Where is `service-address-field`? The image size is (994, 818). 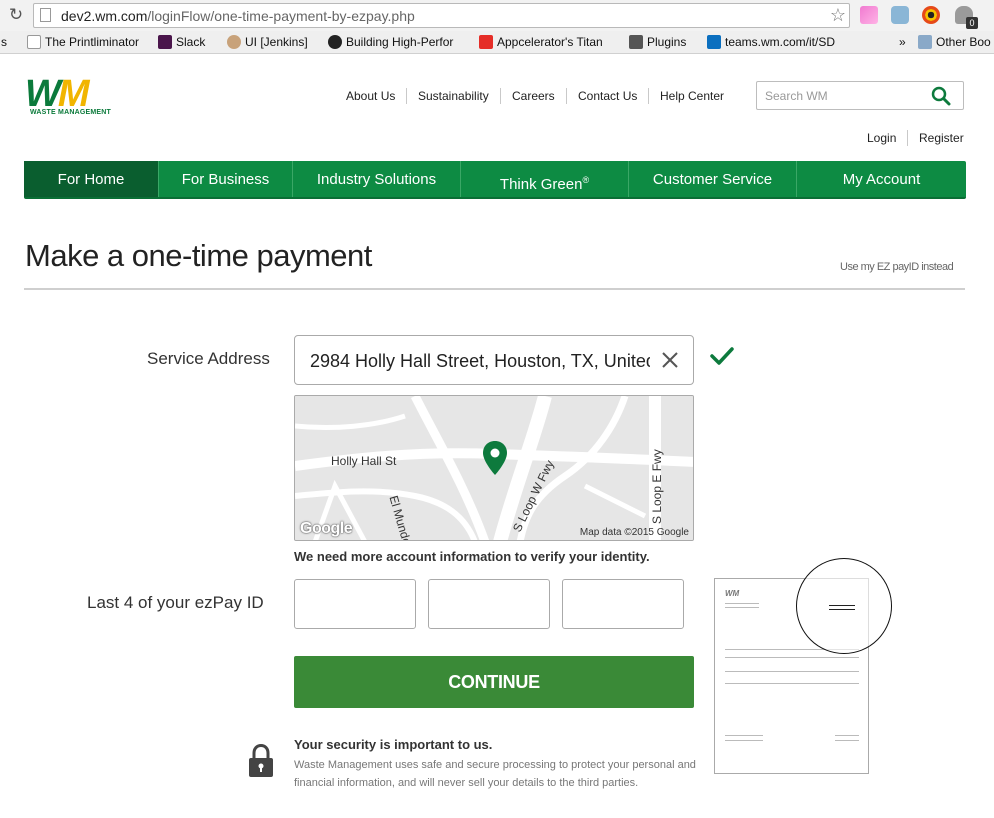 service-address-field is located at coordinates (494, 360).